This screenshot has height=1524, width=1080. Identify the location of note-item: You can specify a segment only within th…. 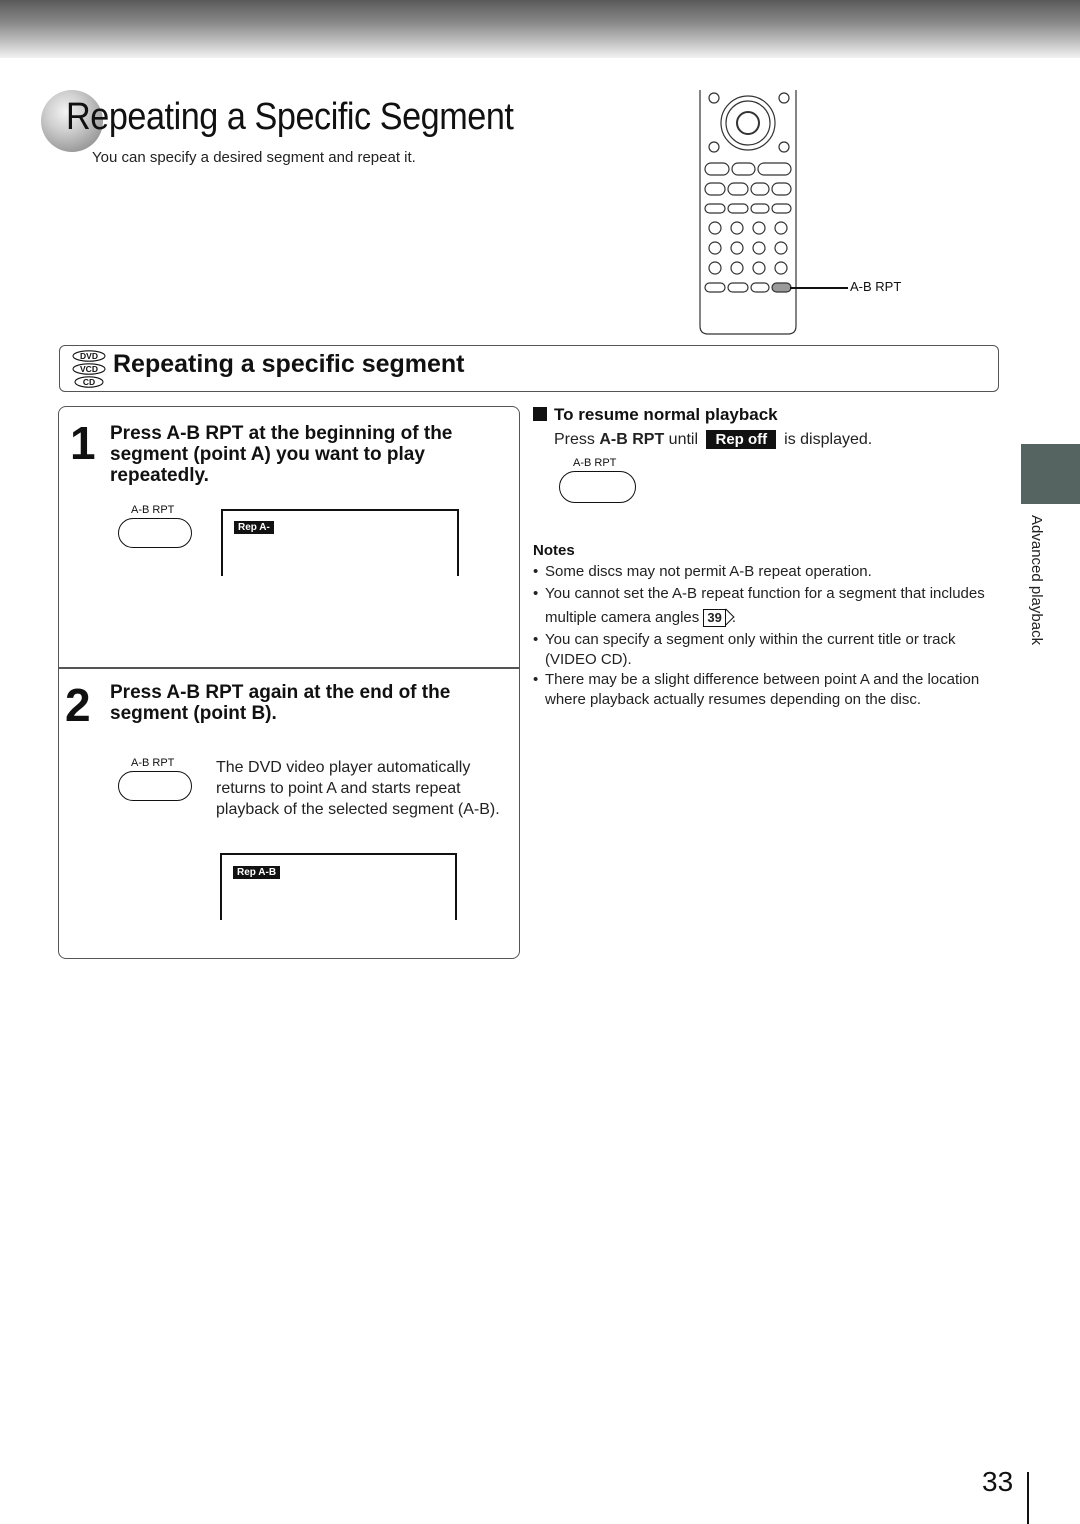
(768, 650).